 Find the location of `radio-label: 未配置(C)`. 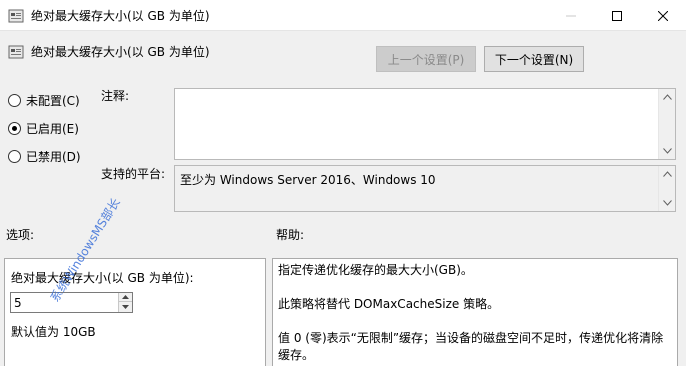

radio-label: 未配置(C) is located at coordinates (53, 101).